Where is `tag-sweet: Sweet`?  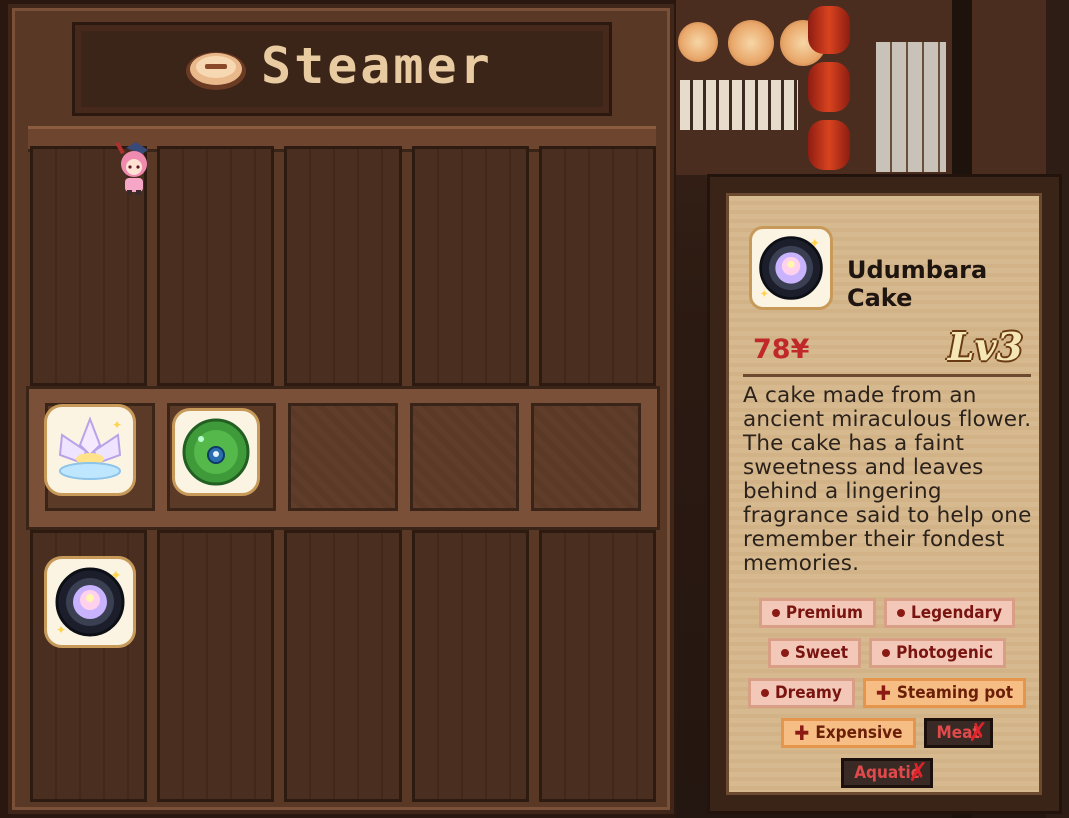
tag-sweet: Sweet is located at coordinates (814, 653).